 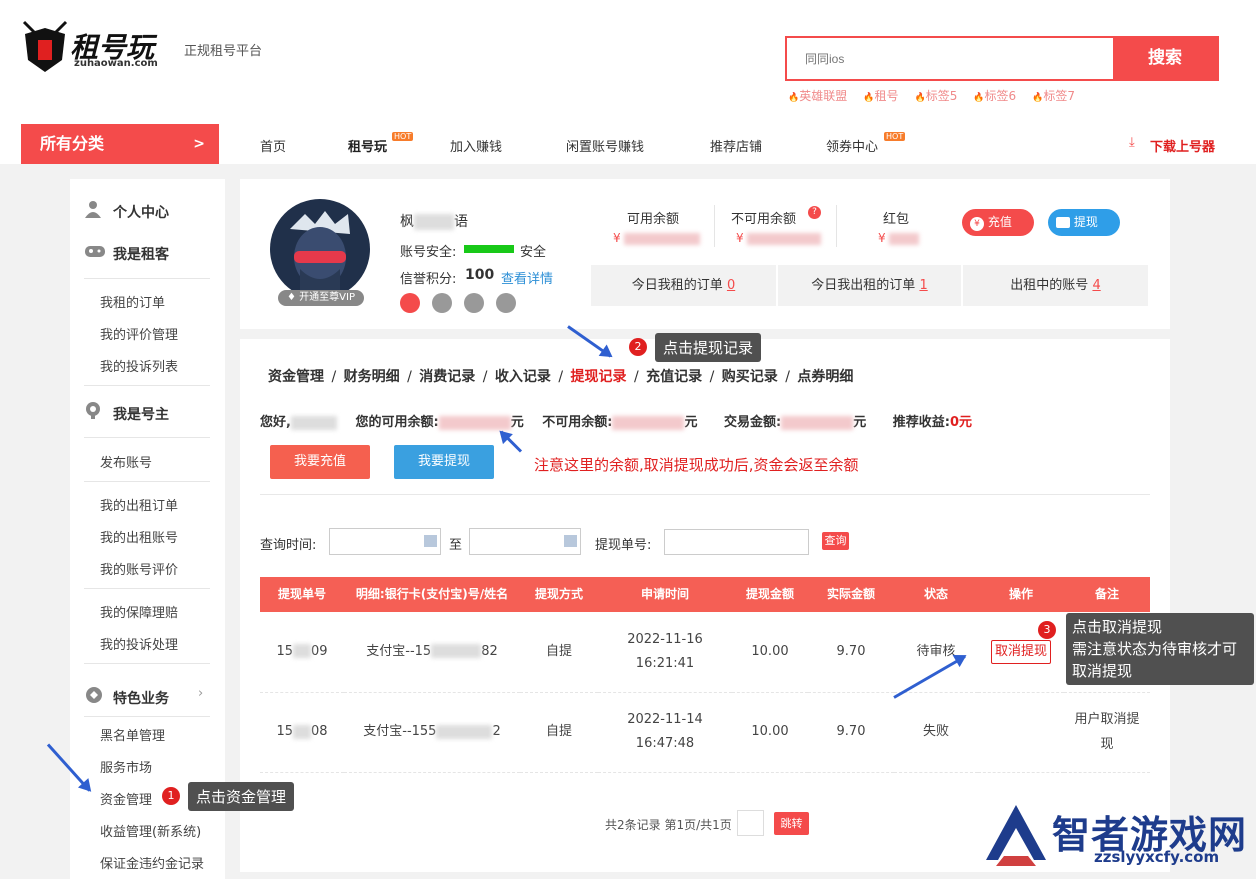 I want to click on chat-icon, so click(x=474, y=303).